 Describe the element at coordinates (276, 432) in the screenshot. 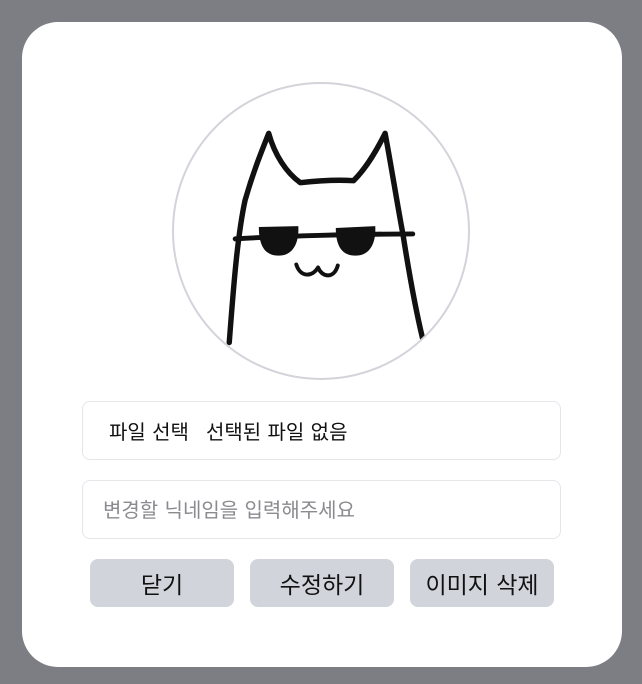

I see `file-status-text: 선택된 파일 없음` at that location.